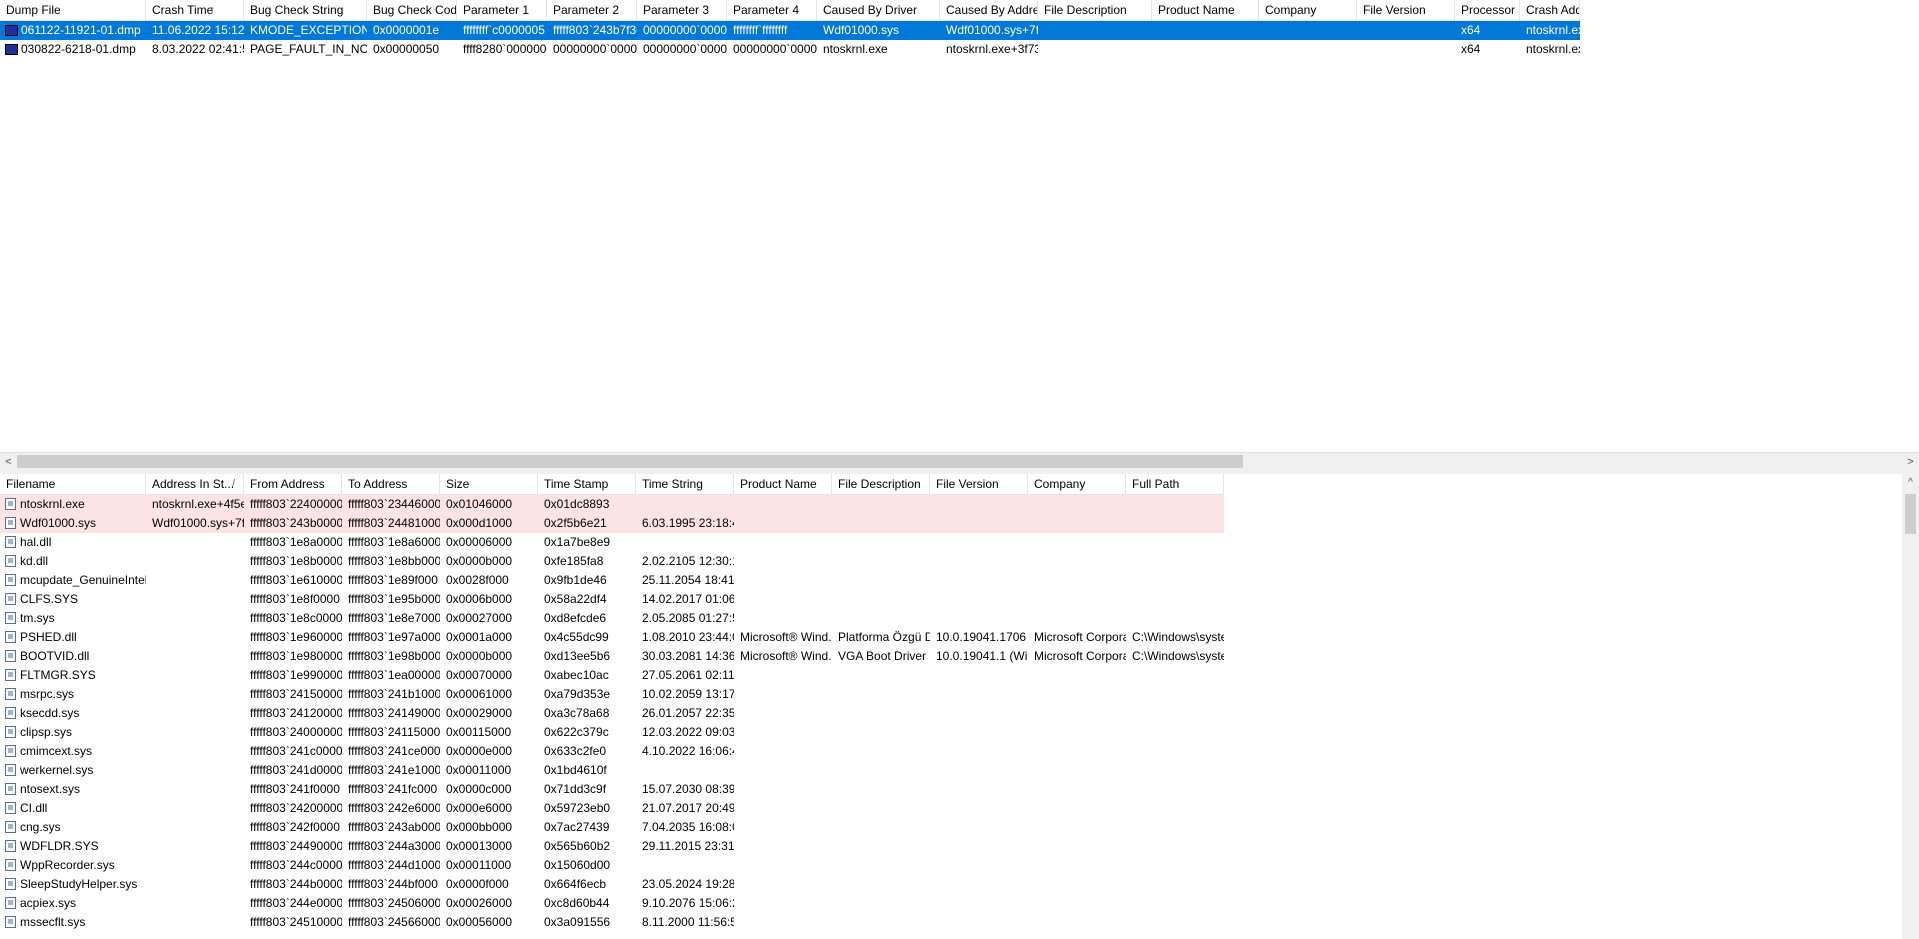 This screenshot has width=1919, height=939. I want to click on column-header-label: Full Path, so click(1156, 484).